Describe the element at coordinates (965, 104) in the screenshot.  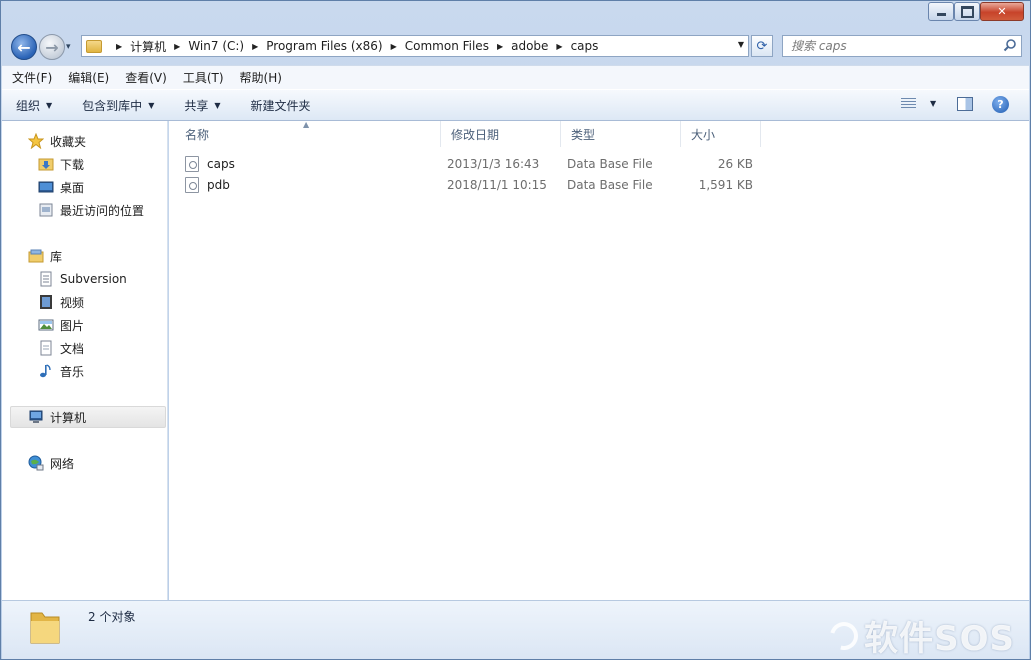
I see `preview-pane-button` at that location.